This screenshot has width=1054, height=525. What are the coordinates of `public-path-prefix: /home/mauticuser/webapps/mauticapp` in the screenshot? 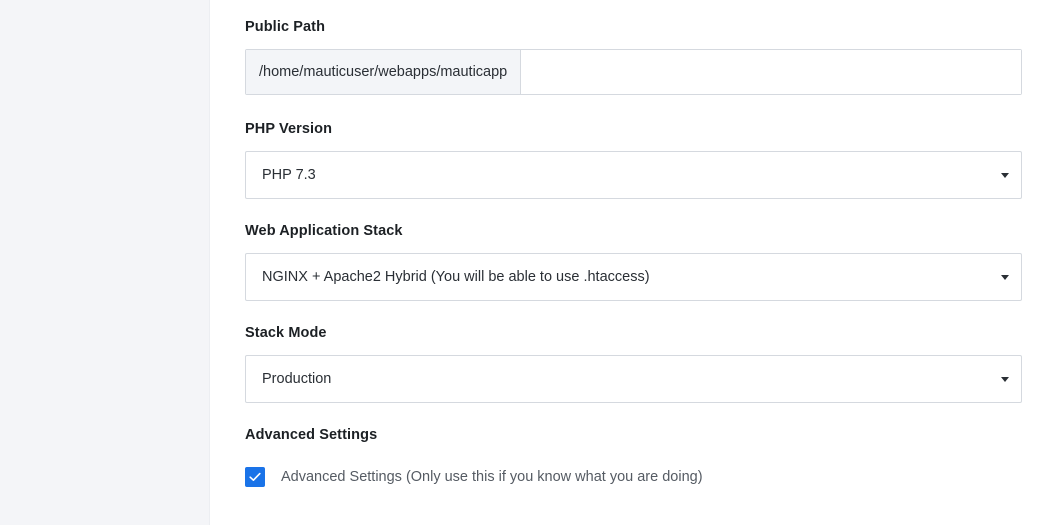 It's located at (384, 72).